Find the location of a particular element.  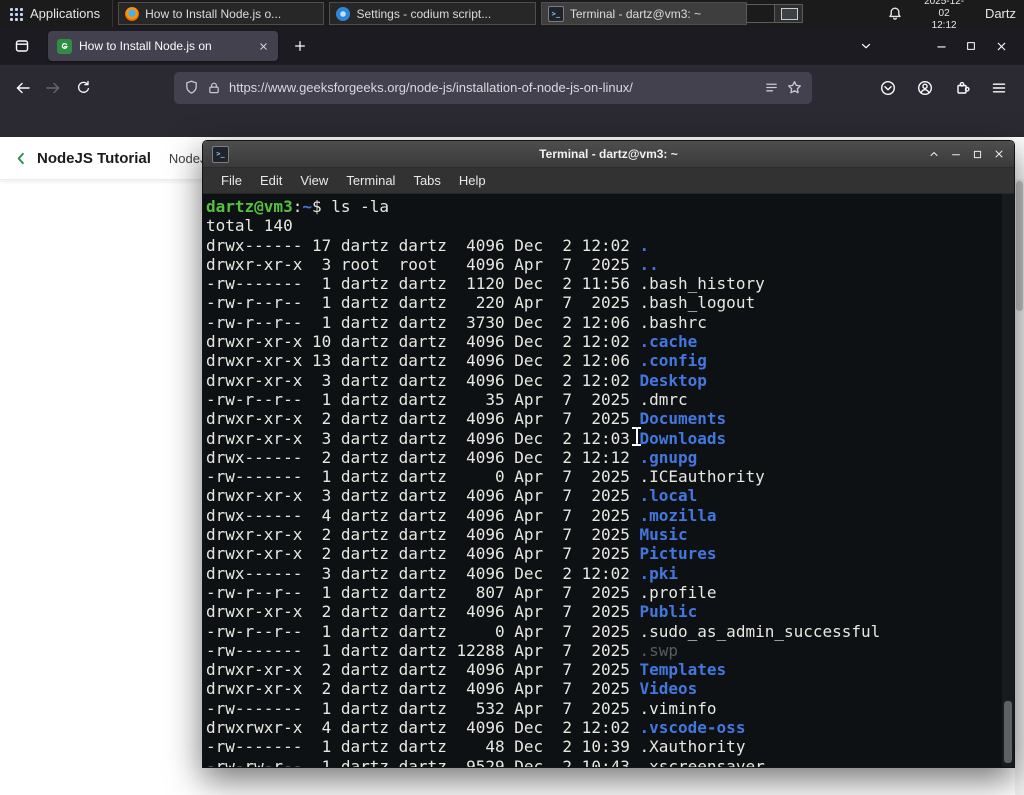

dir-name: Documents is located at coordinates (683, 419).